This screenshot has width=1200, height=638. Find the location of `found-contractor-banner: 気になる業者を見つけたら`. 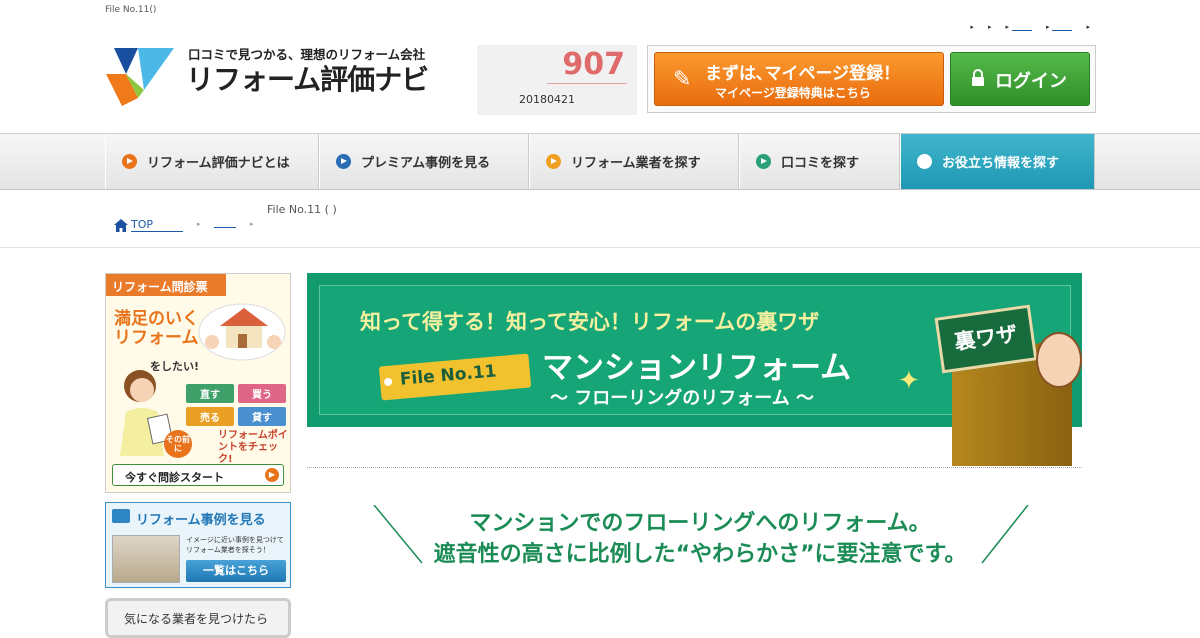

found-contractor-banner: 気になる業者を見つけたら is located at coordinates (198, 618).